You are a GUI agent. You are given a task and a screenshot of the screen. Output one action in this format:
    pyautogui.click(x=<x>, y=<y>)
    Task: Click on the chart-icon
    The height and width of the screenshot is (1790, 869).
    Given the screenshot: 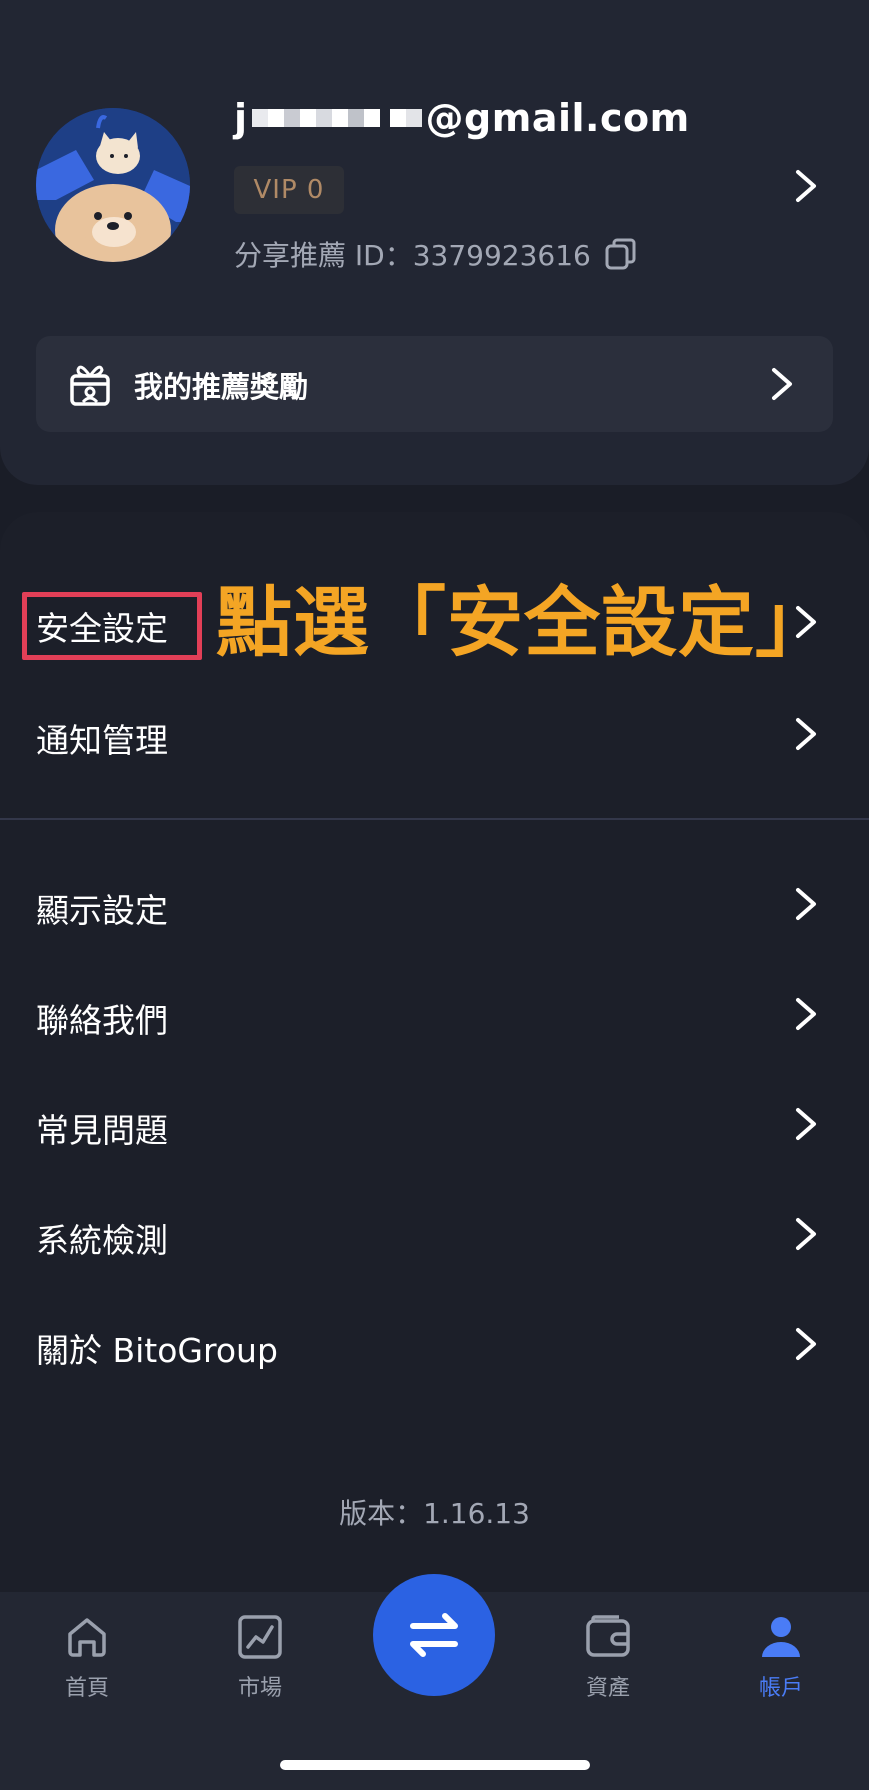 What is the action you would take?
    pyautogui.click(x=260, y=1637)
    